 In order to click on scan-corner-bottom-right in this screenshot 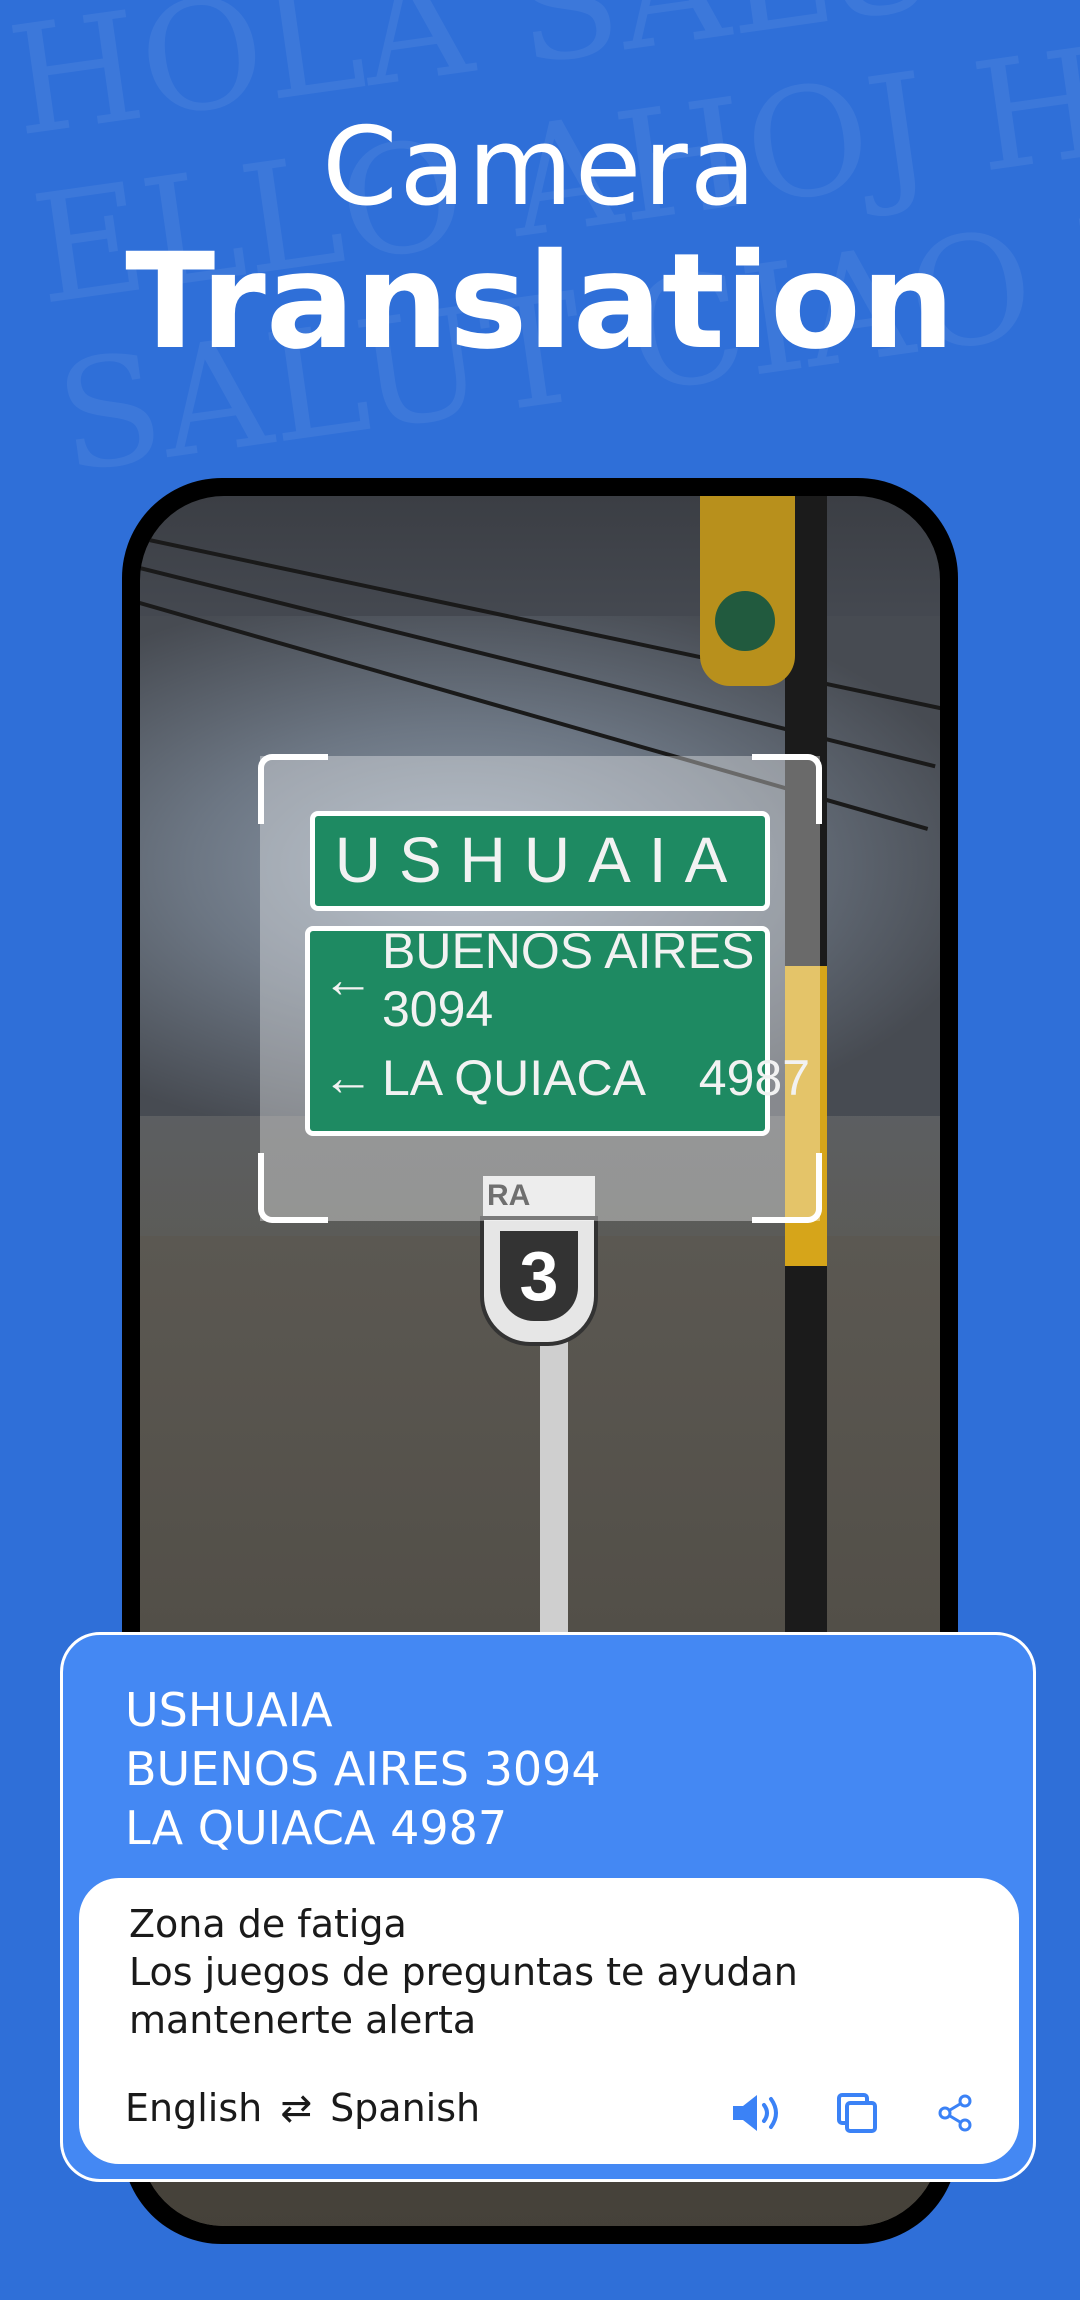, I will do `click(787, 1188)`.